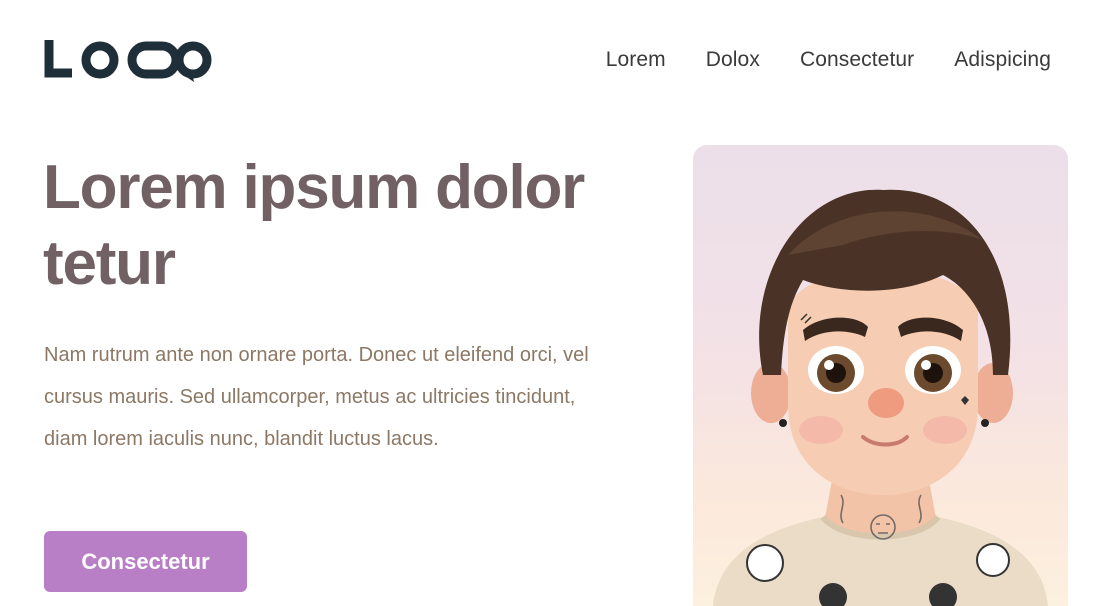 The image size is (1110, 606). Describe the element at coordinates (314, 225) in the screenshot. I see `hero-title: Lorem ipsum dolor tetur` at that location.